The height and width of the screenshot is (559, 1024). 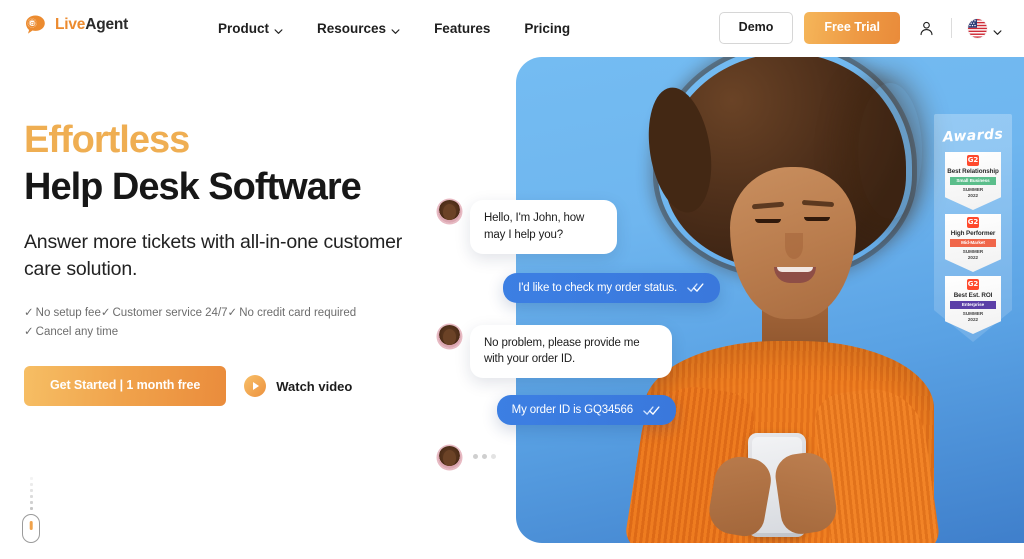 I want to click on nav-item-features: Features, so click(x=462, y=28).